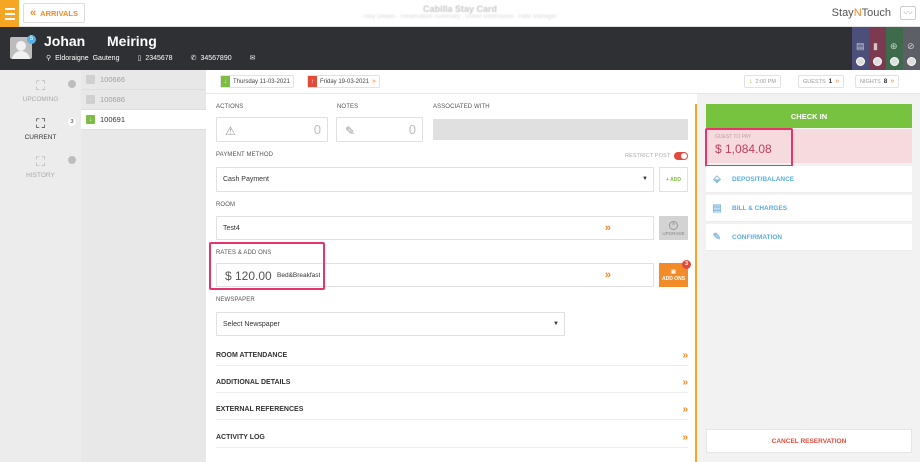 The image size is (920, 462). I want to click on upgrade-button: × UPGRADE, so click(673, 228).